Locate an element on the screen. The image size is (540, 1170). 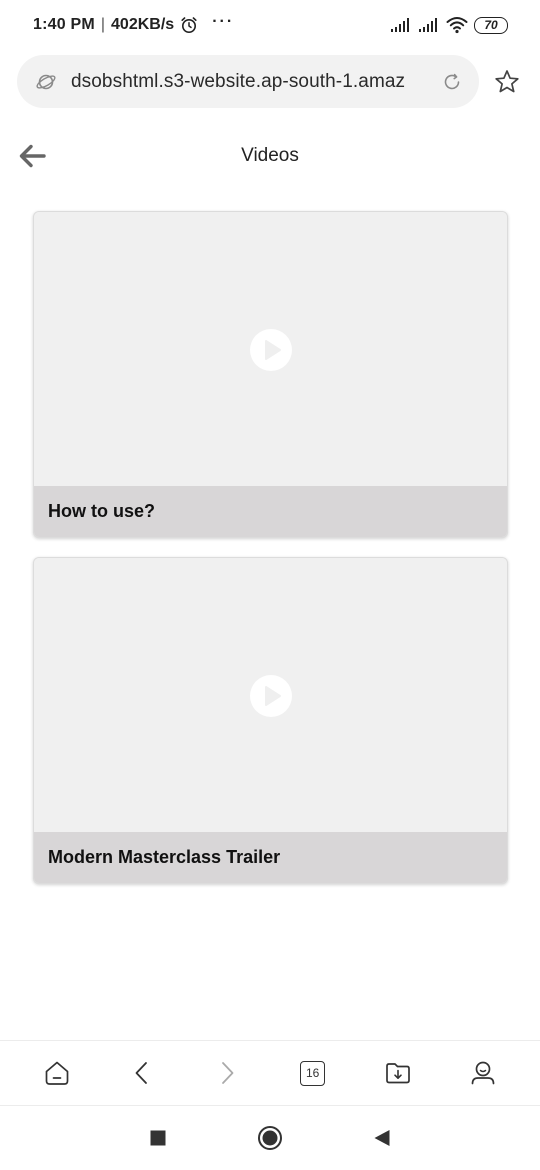
more-notifications-icon: ··· is located at coordinates (223, 21).